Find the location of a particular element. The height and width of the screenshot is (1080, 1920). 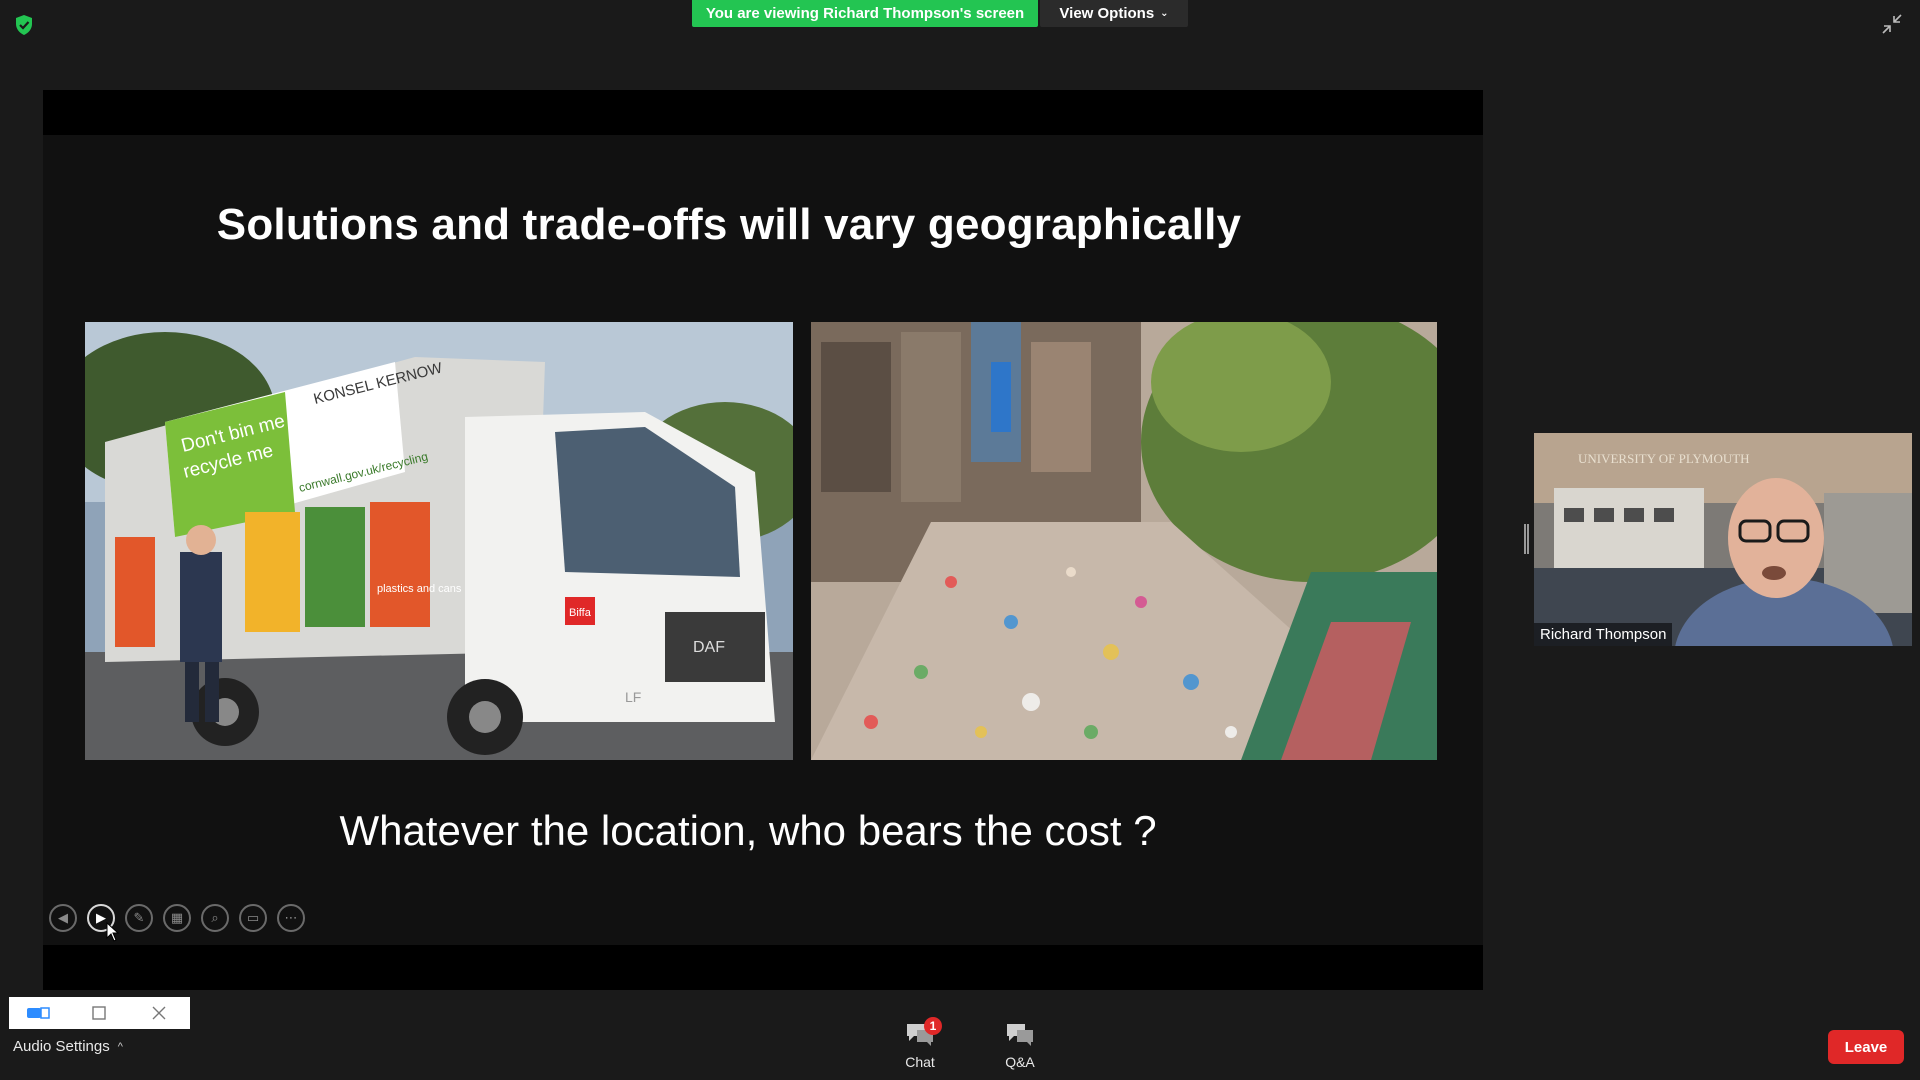

mouse-pointer-icon is located at coordinates (113, 932).